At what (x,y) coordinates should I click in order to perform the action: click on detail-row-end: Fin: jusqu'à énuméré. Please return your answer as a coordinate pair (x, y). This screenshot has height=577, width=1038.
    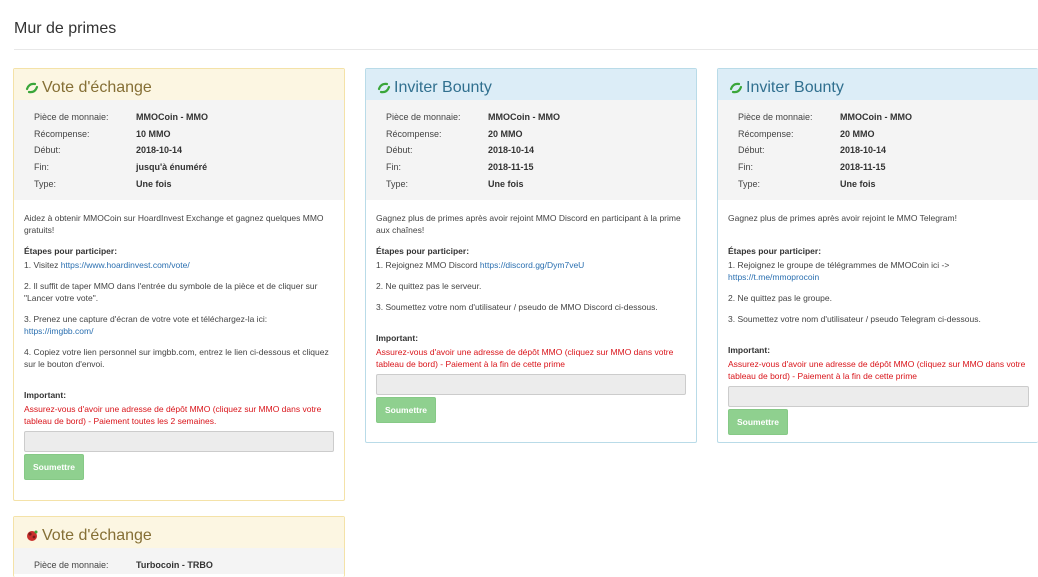
    Looking at the image, I should click on (184, 167).